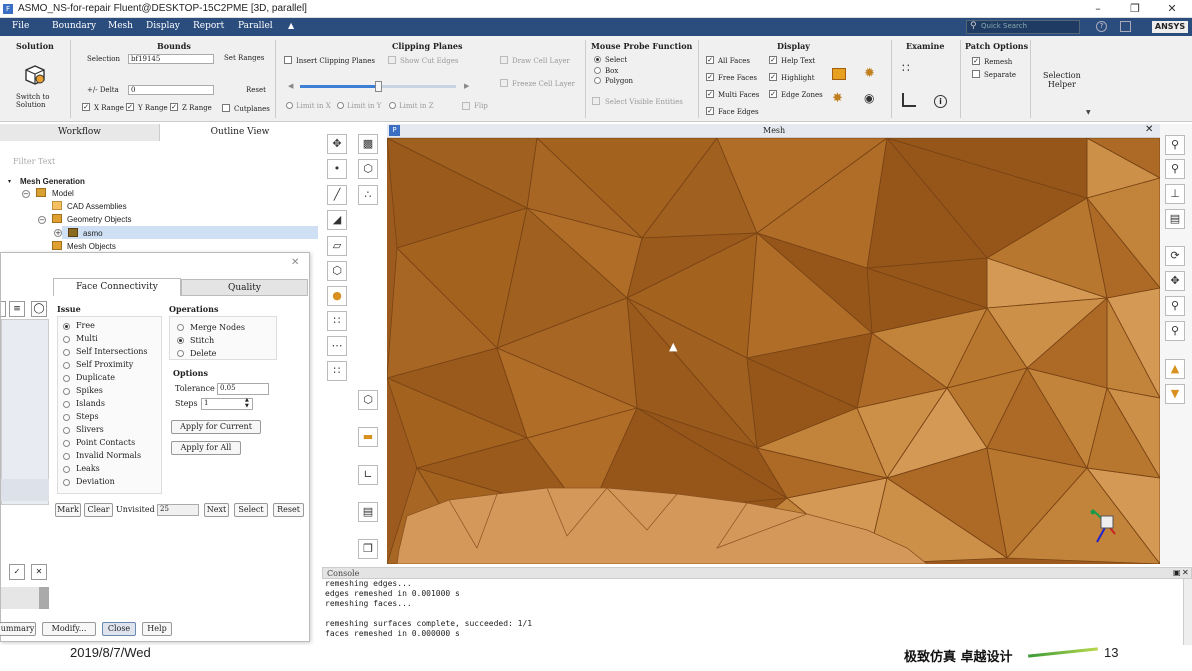  What do you see at coordinates (1125, 26) in the screenshot?
I see `layout-icon` at bounding box center [1125, 26].